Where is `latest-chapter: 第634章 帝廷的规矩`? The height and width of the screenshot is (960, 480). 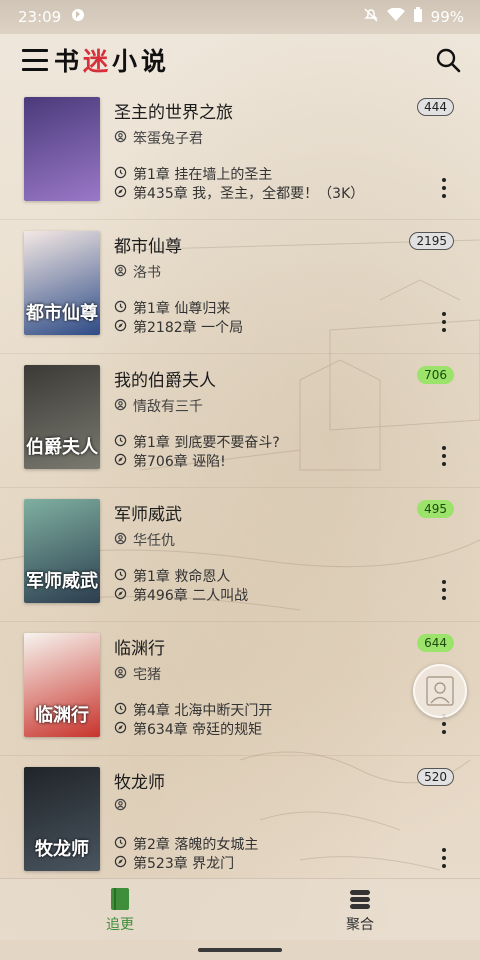
latest-chapter: 第634章 帝廷的规矩 is located at coordinates (188, 729).